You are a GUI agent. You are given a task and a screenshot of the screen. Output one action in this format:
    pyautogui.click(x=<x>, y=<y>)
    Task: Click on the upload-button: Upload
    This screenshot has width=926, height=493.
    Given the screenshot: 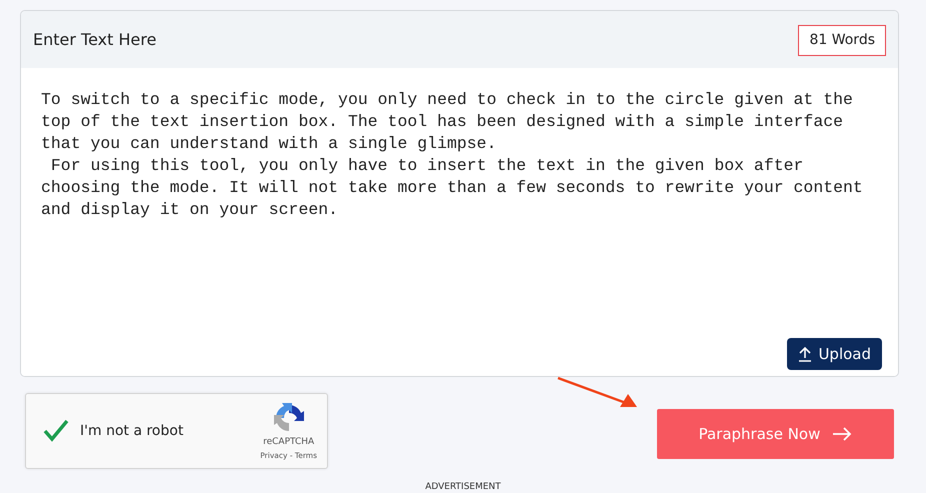 What is the action you would take?
    pyautogui.click(x=834, y=354)
    